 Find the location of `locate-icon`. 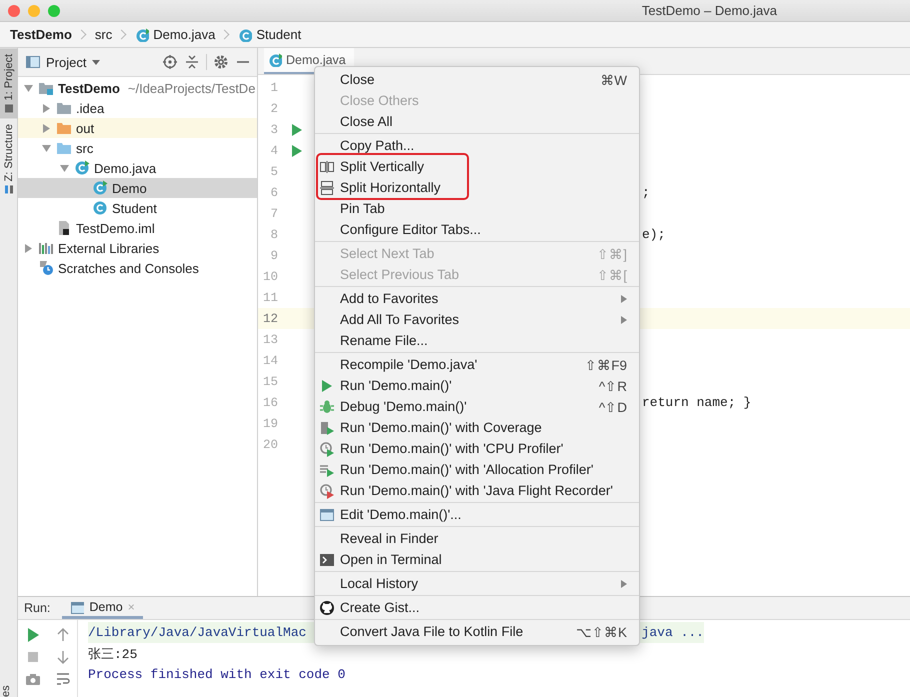

locate-icon is located at coordinates (170, 62).